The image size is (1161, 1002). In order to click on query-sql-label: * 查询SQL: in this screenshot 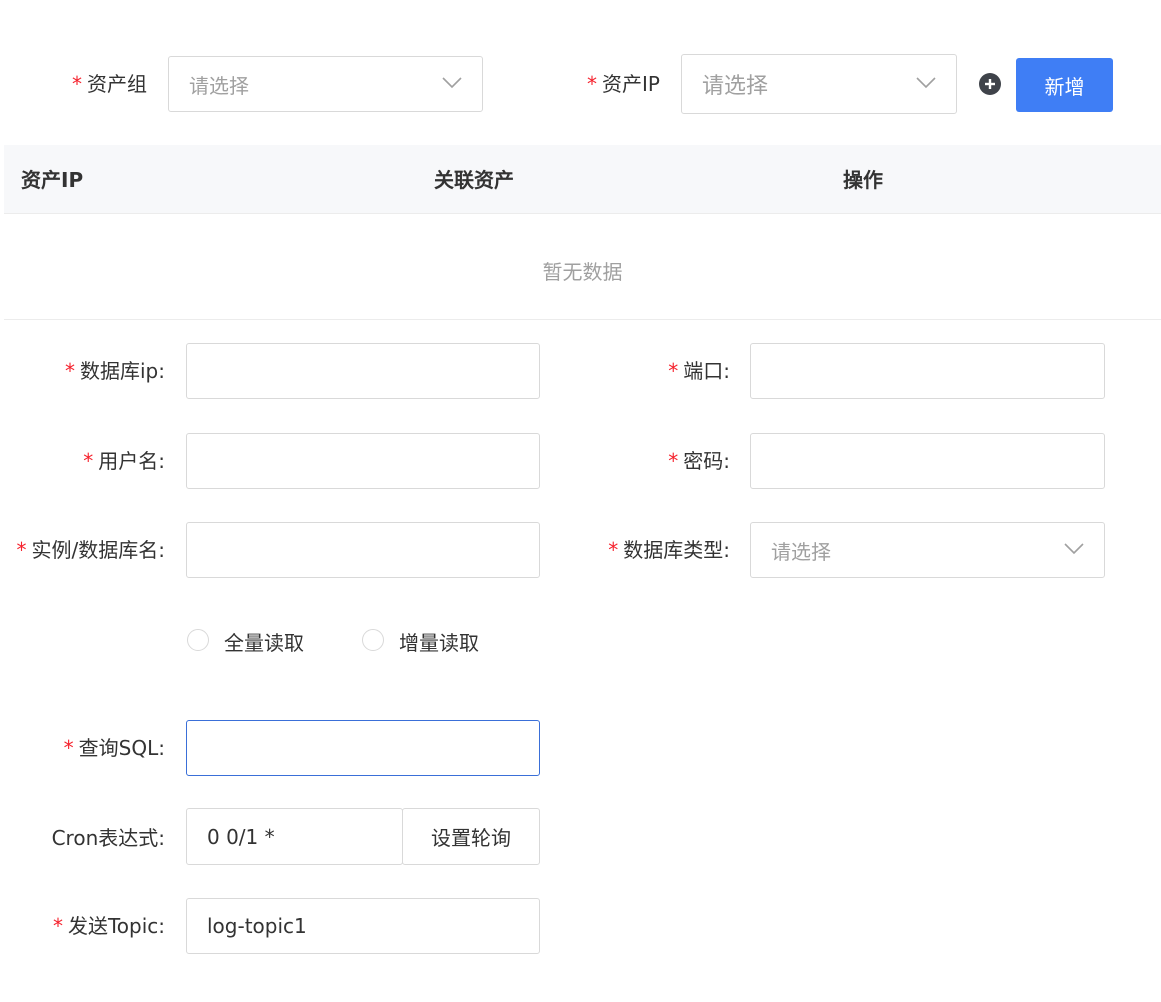, I will do `click(114, 748)`.